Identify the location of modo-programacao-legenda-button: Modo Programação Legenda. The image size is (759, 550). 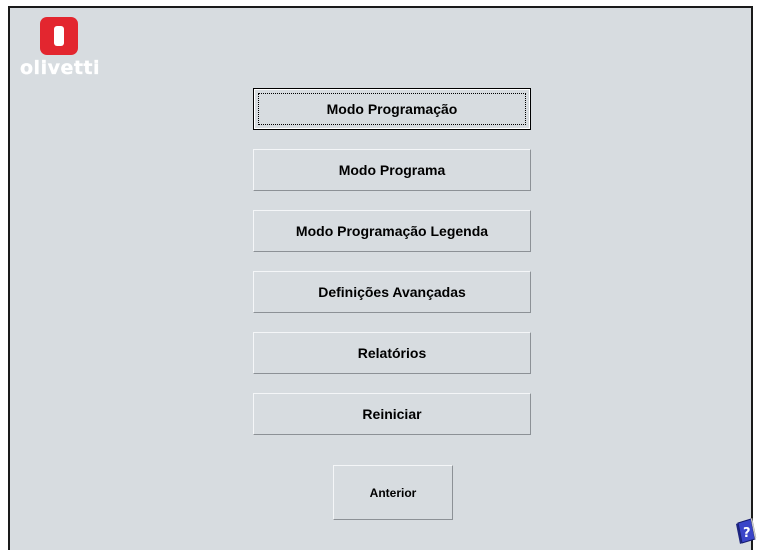
(392, 231).